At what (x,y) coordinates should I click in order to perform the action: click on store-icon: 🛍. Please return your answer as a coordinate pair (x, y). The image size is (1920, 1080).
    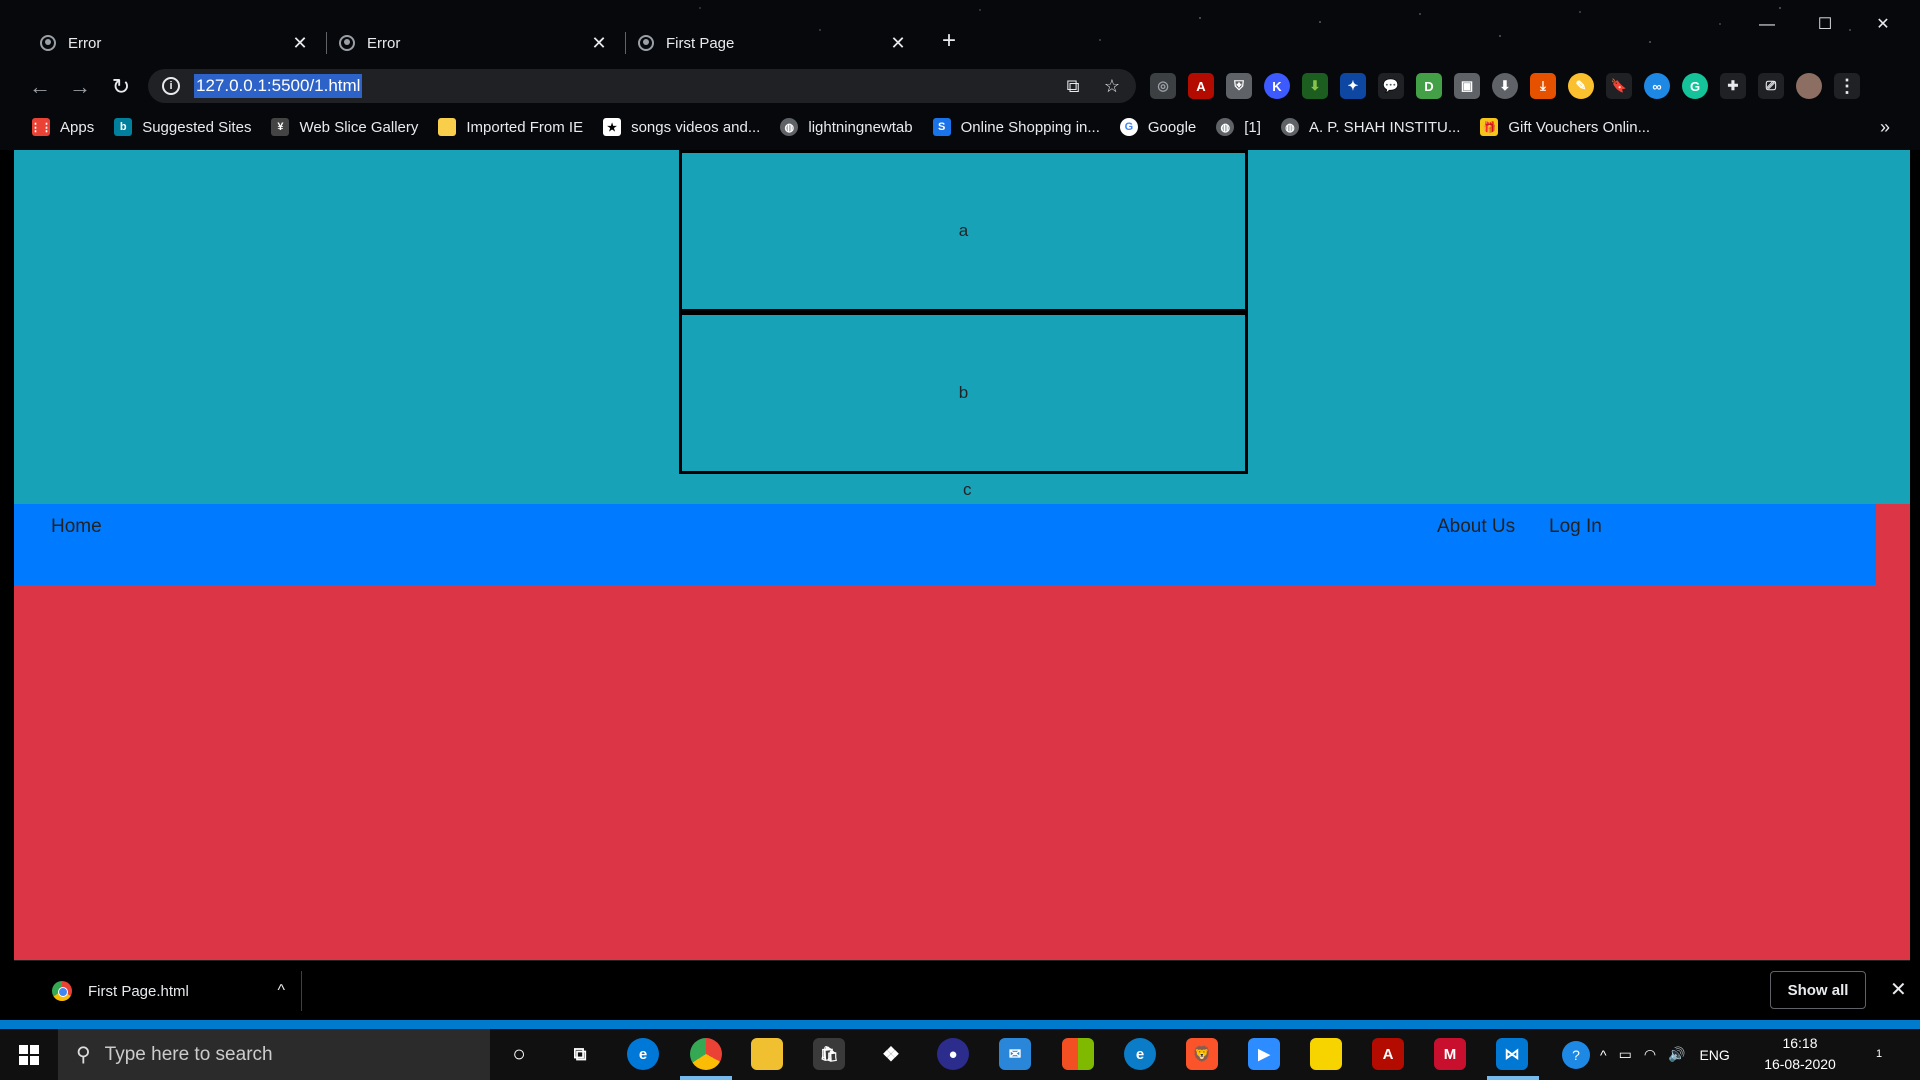
    Looking at the image, I should click on (829, 1054).